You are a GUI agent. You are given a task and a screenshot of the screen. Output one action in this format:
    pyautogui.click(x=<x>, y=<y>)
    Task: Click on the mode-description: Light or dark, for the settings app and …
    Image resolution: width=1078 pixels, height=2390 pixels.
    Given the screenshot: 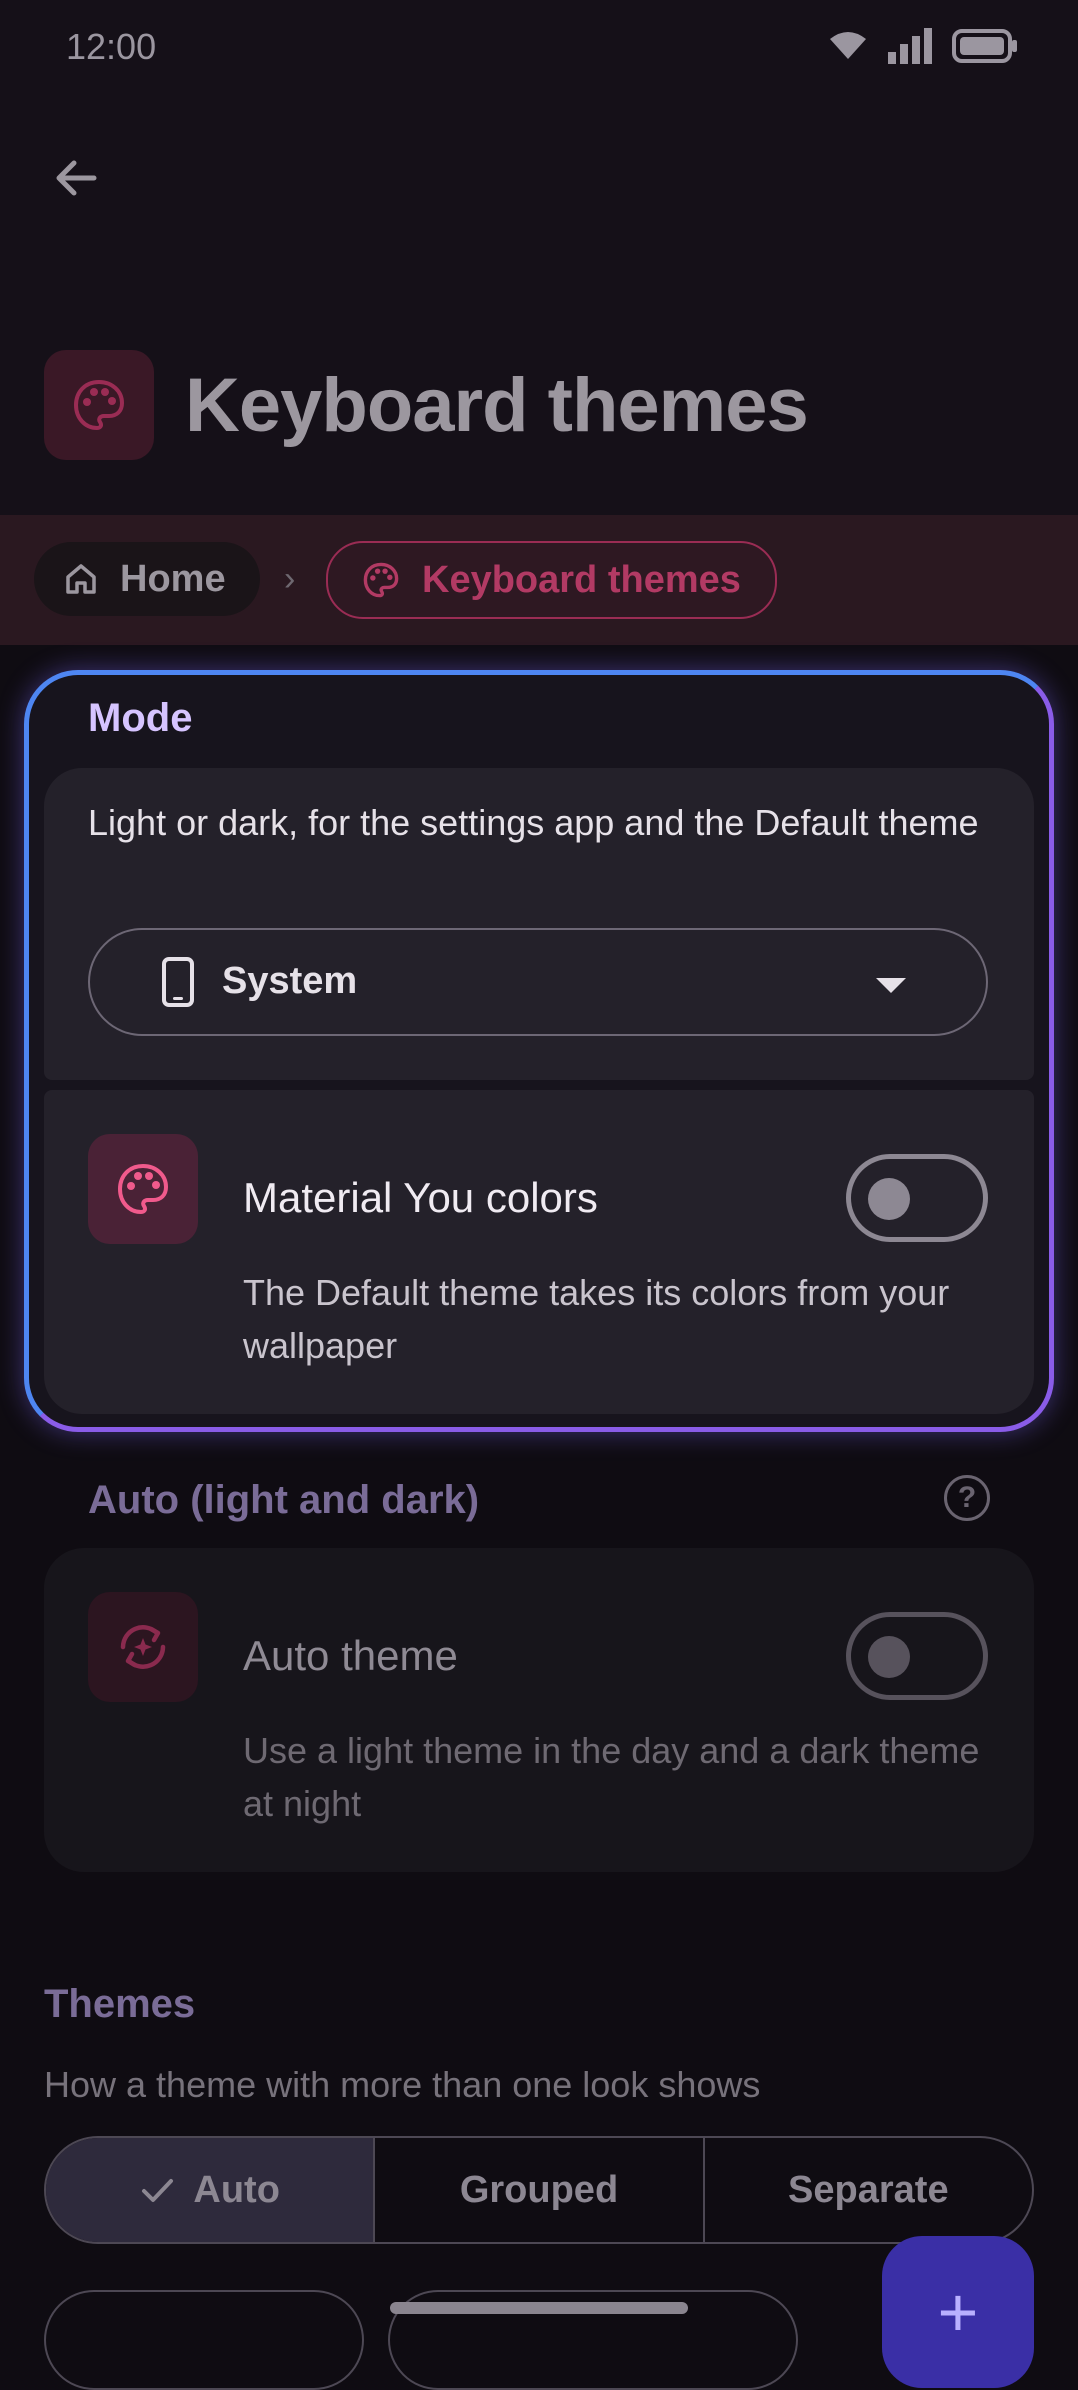 What is the action you would take?
    pyautogui.click(x=533, y=822)
    